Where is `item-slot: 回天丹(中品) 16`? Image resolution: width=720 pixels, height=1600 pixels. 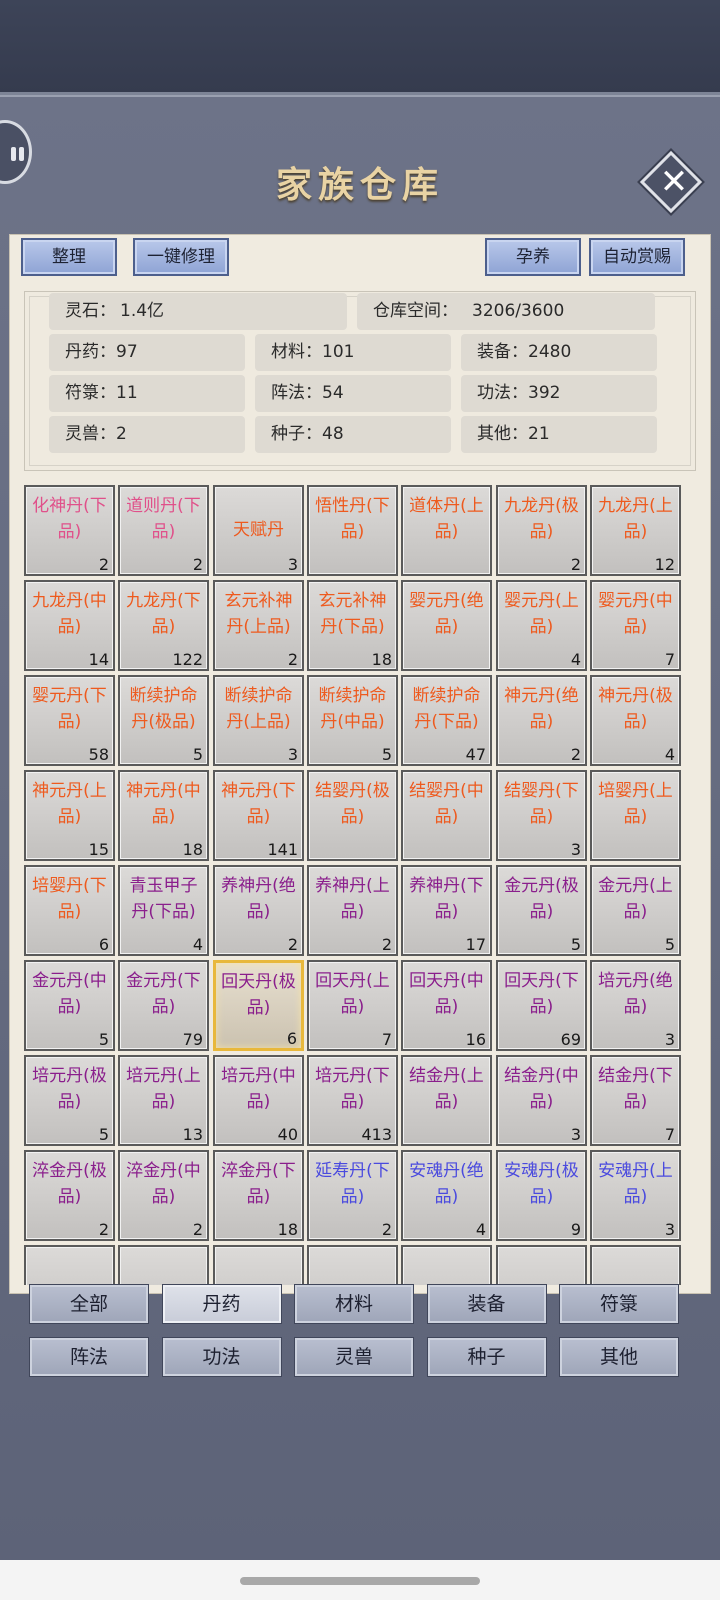
item-slot: 回天丹(中品) 16 is located at coordinates (446, 1005).